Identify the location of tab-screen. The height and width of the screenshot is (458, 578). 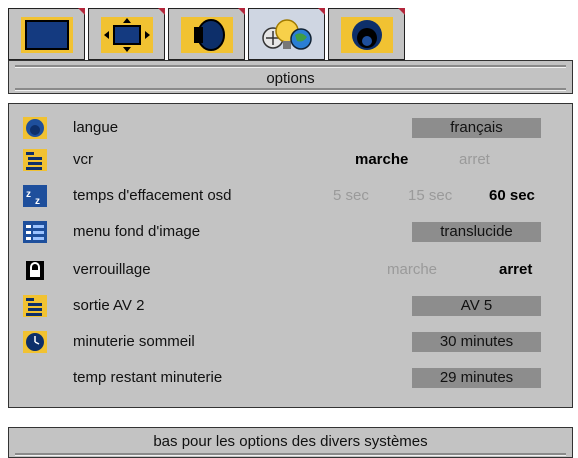
(46, 34).